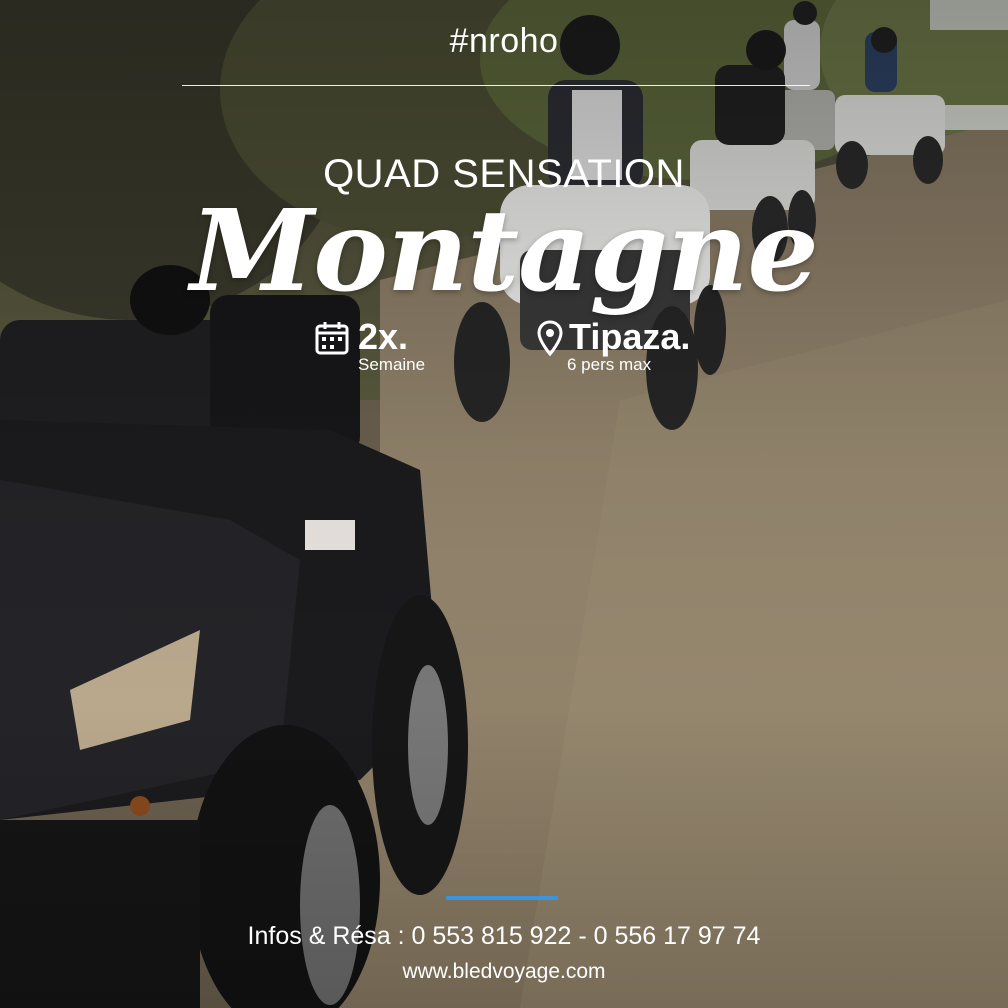 This screenshot has height=1008, width=1008. What do you see at coordinates (502, 898) in the screenshot?
I see `accent-bar` at bounding box center [502, 898].